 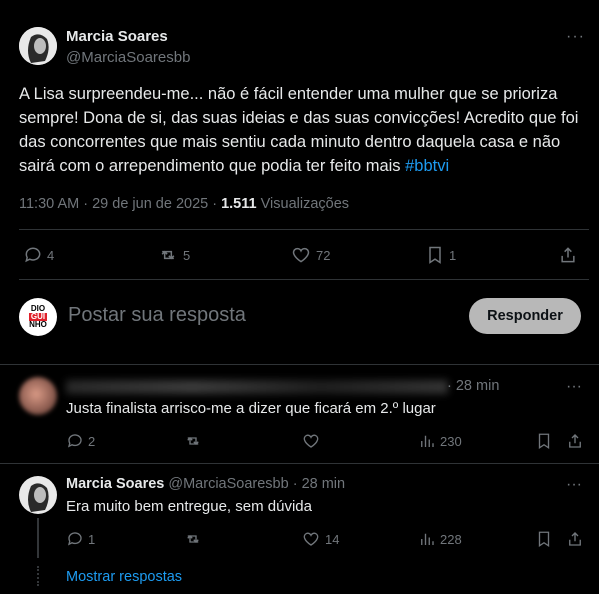 I want to click on like-button: 72, so click(x=310, y=255).